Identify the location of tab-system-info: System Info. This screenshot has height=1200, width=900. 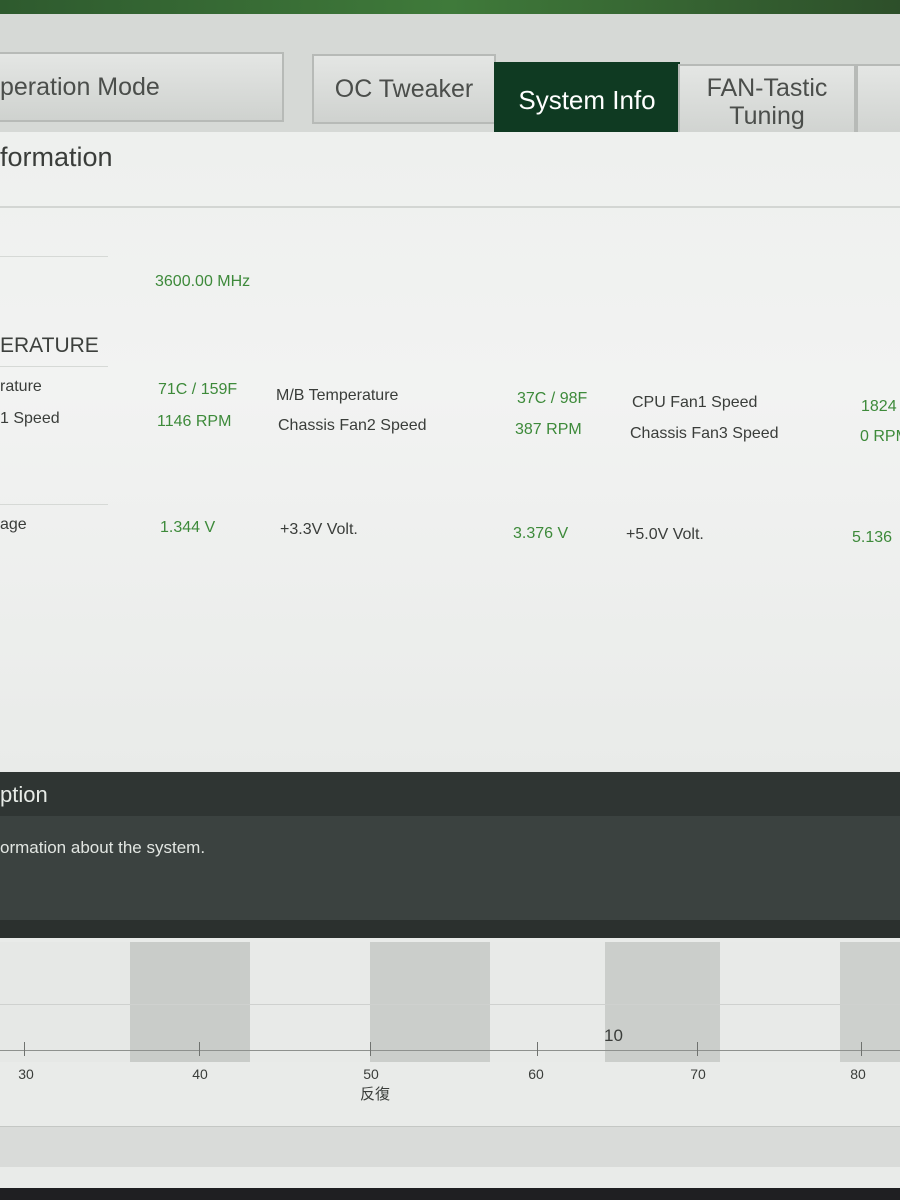
(587, 100).